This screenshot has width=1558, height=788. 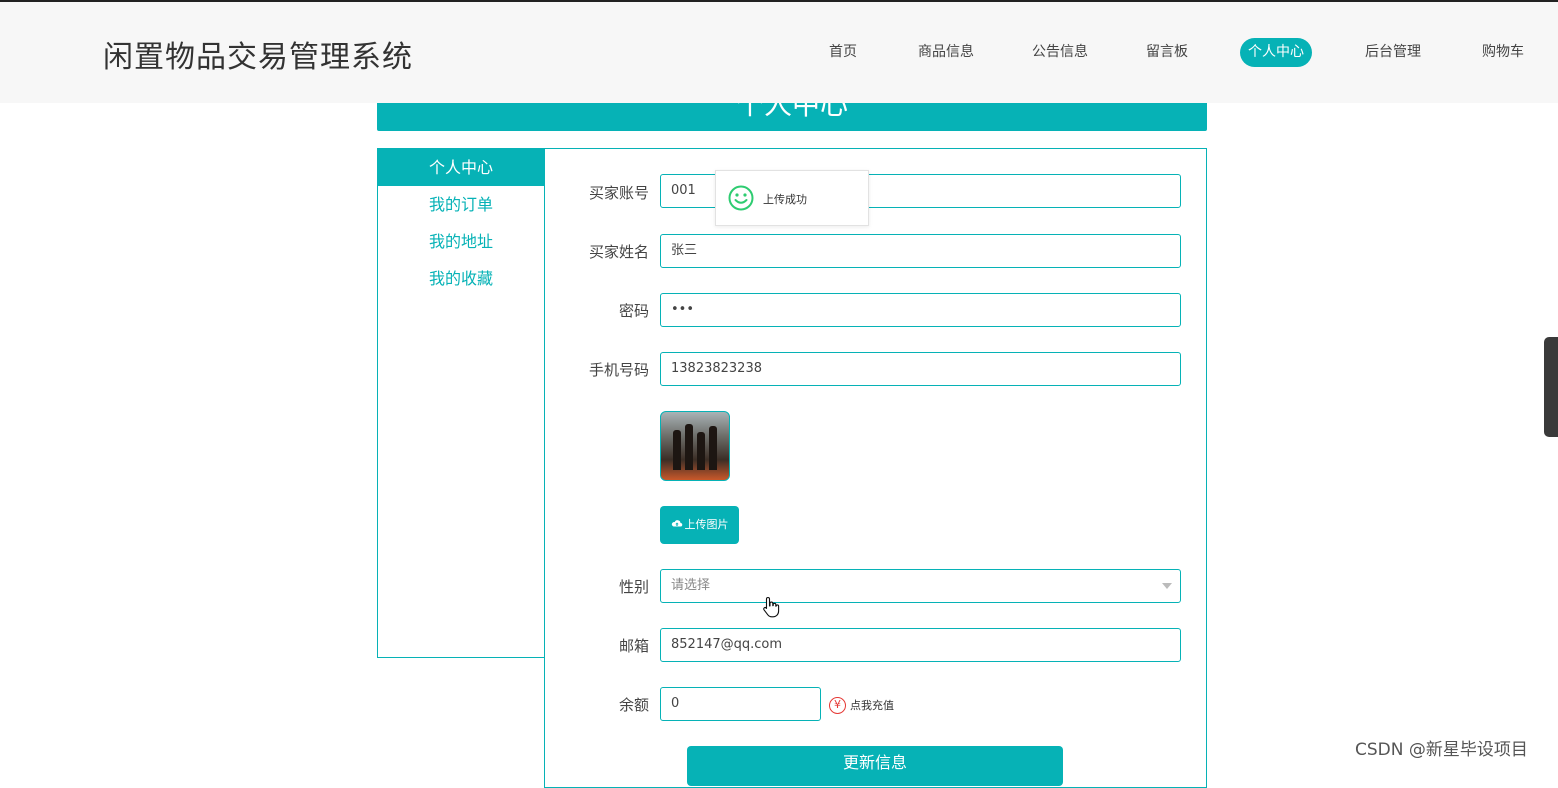 What do you see at coordinates (1167, 52) in the screenshot?
I see `nav-item-messages: 留言板` at bounding box center [1167, 52].